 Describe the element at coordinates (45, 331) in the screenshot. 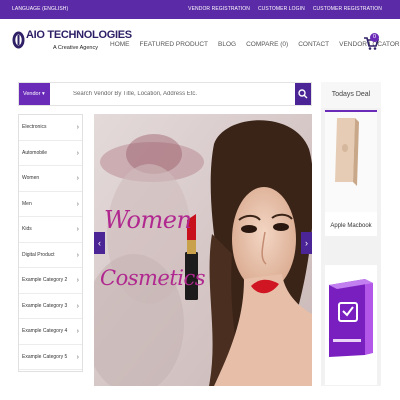

I see `category-label: Example Category 4` at that location.